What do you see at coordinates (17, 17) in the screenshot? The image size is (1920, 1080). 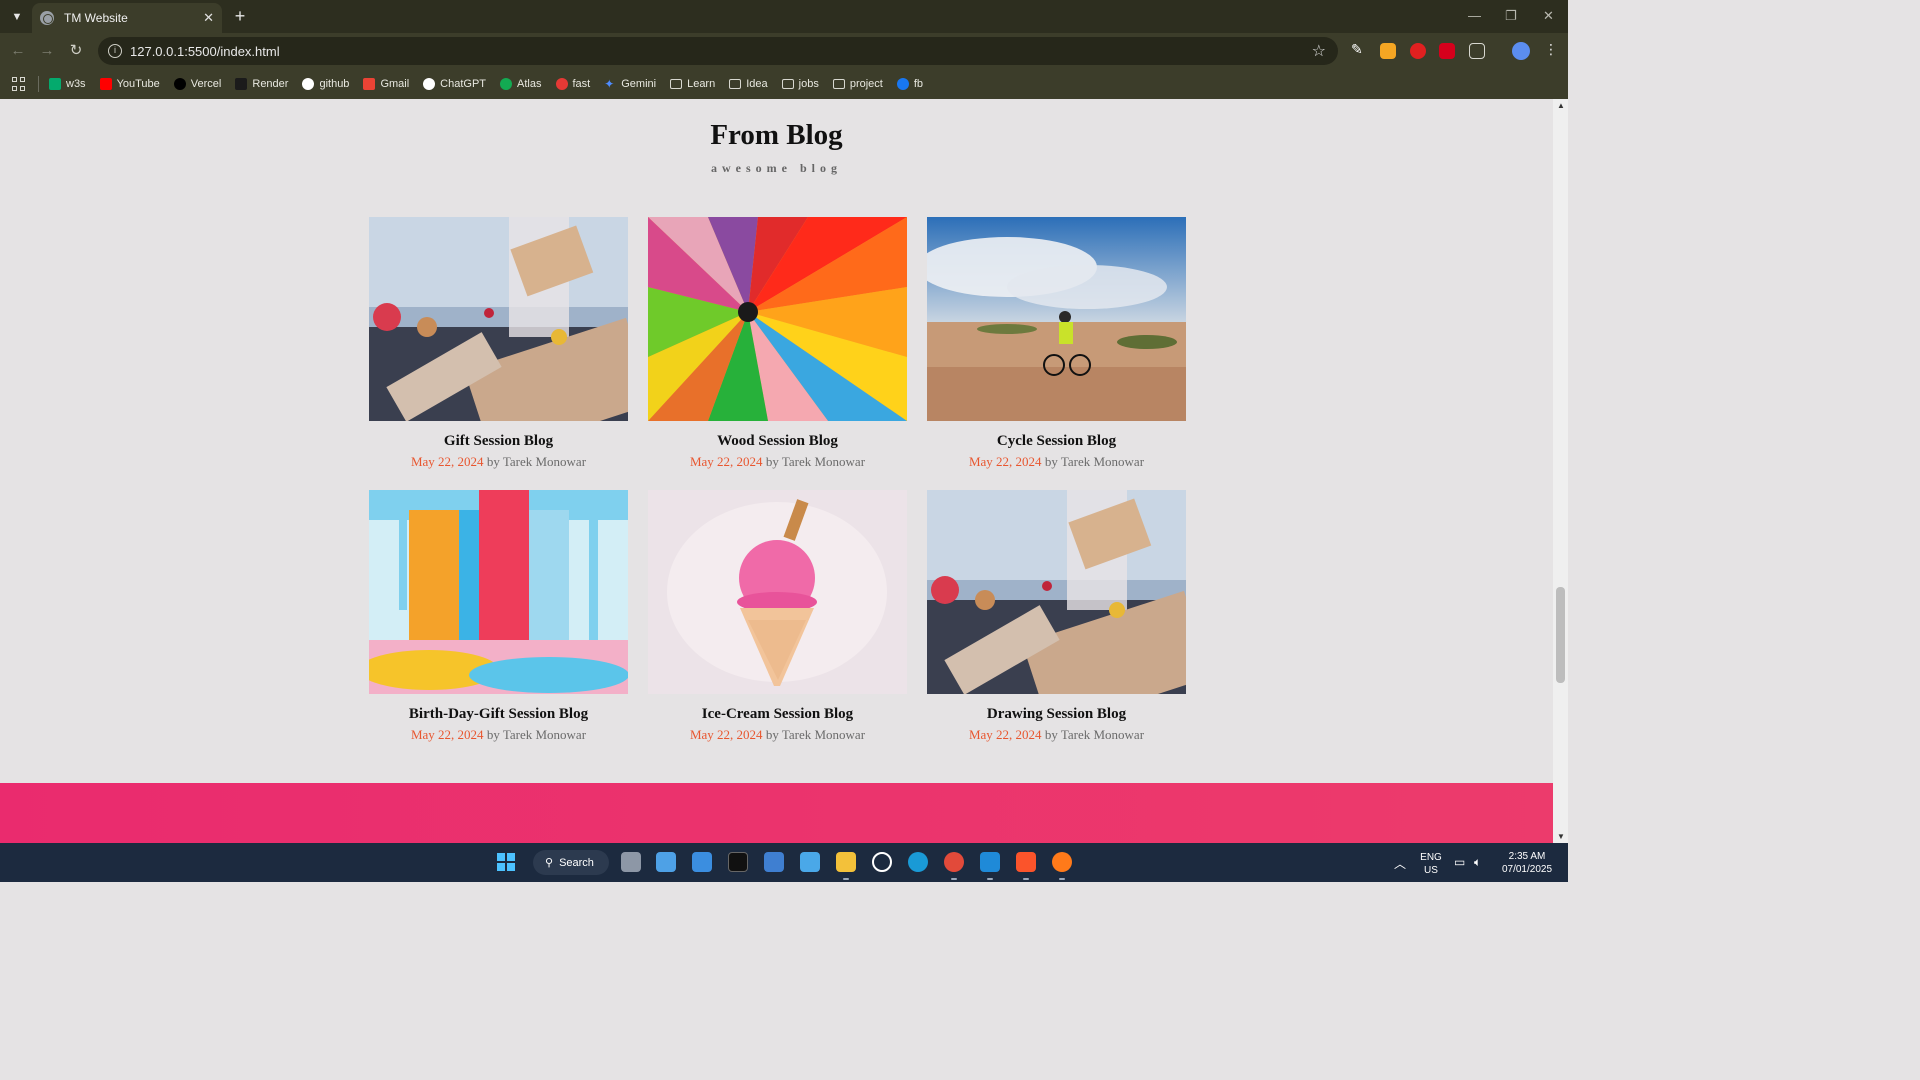 I see `tab-search-chevron-icon: ▼` at bounding box center [17, 17].